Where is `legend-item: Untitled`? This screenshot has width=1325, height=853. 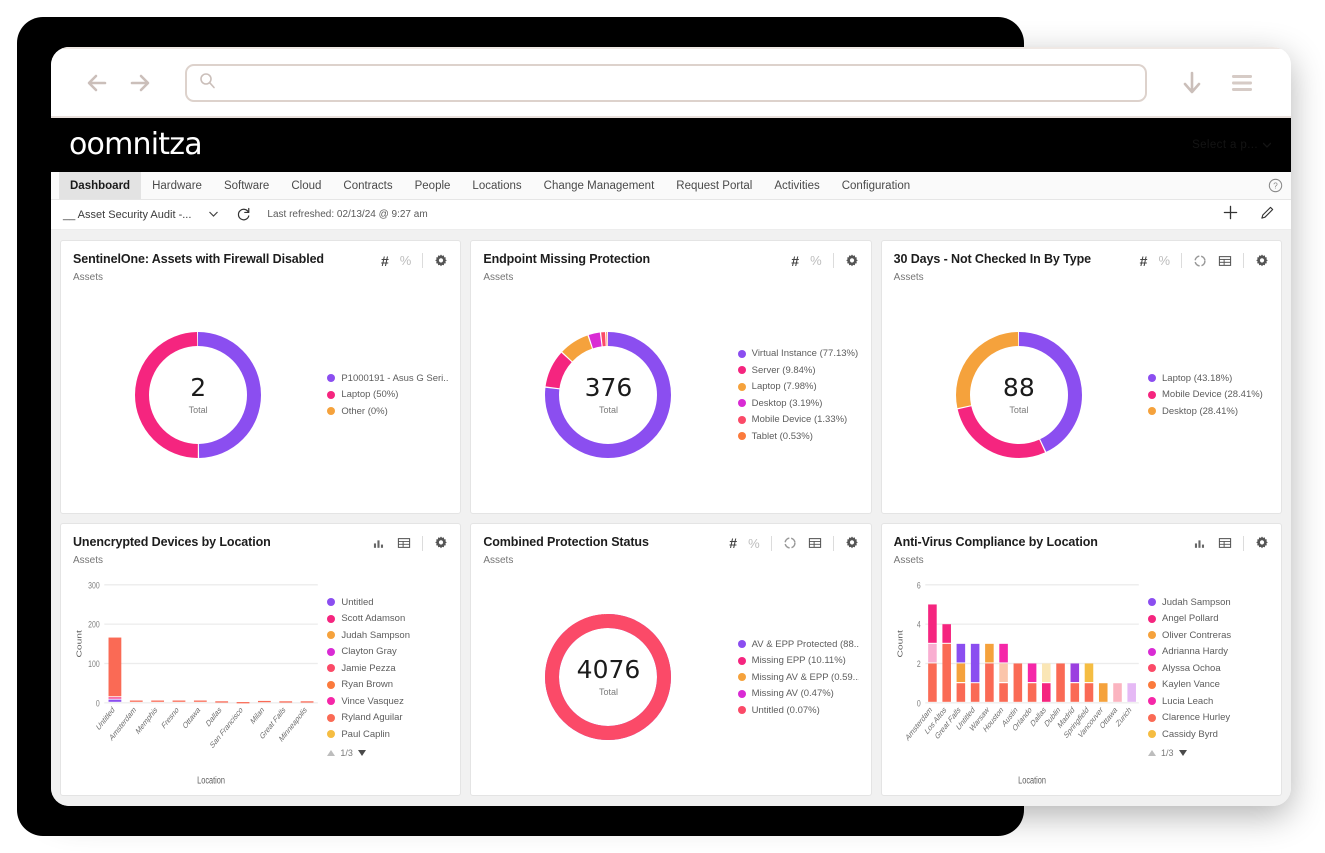
legend-item: Untitled is located at coordinates (387, 602).